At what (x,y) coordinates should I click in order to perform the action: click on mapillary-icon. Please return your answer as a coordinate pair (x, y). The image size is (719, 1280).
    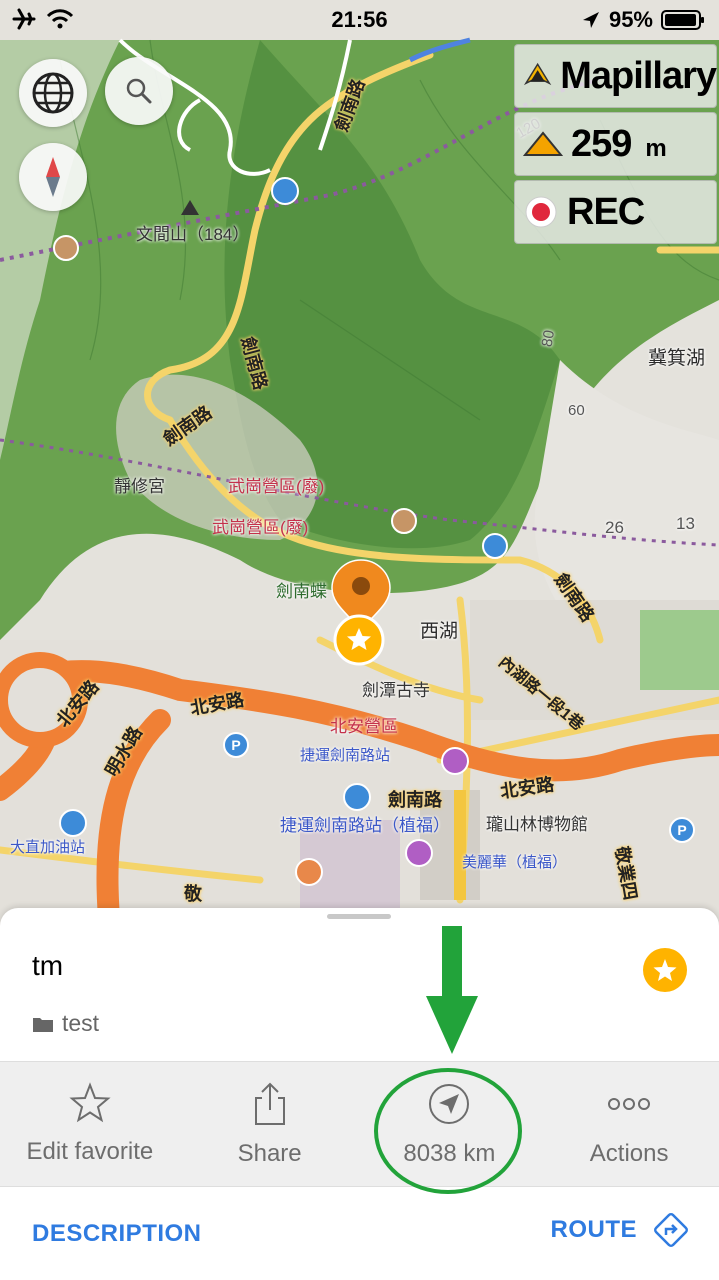
    Looking at the image, I should click on (537, 74).